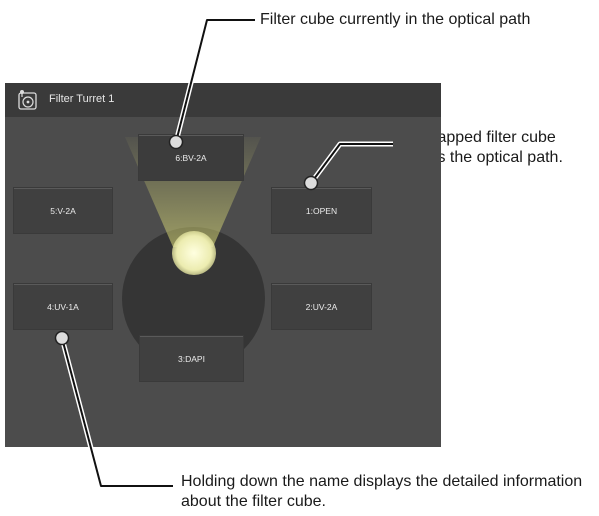 Image resolution: width=599 pixels, height=516 pixels. I want to click on light-spot, so click(194, 253).